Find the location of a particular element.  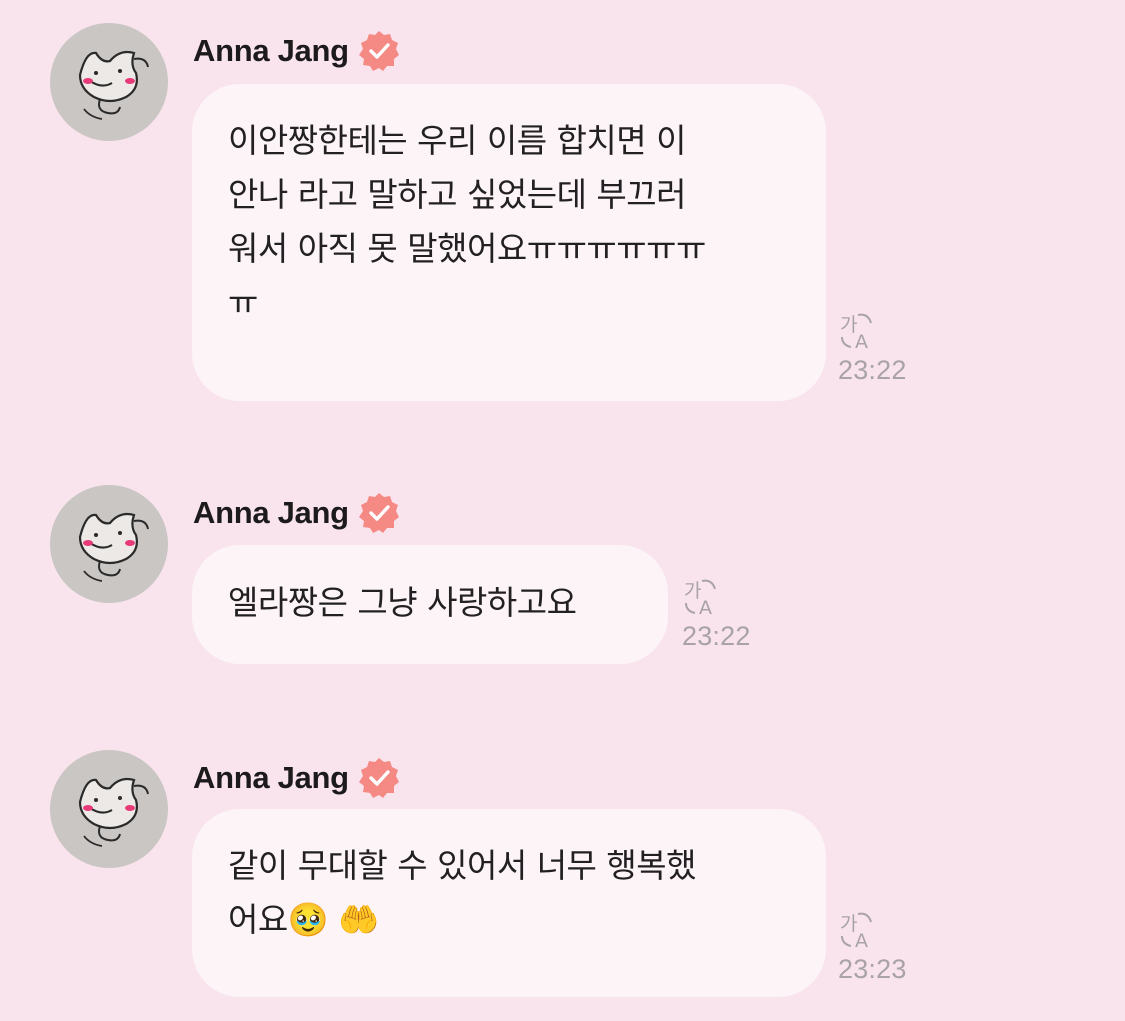

message-bubble: 엘라짱은 그냥 사랑하고요 is located at coordinates (430, 604).